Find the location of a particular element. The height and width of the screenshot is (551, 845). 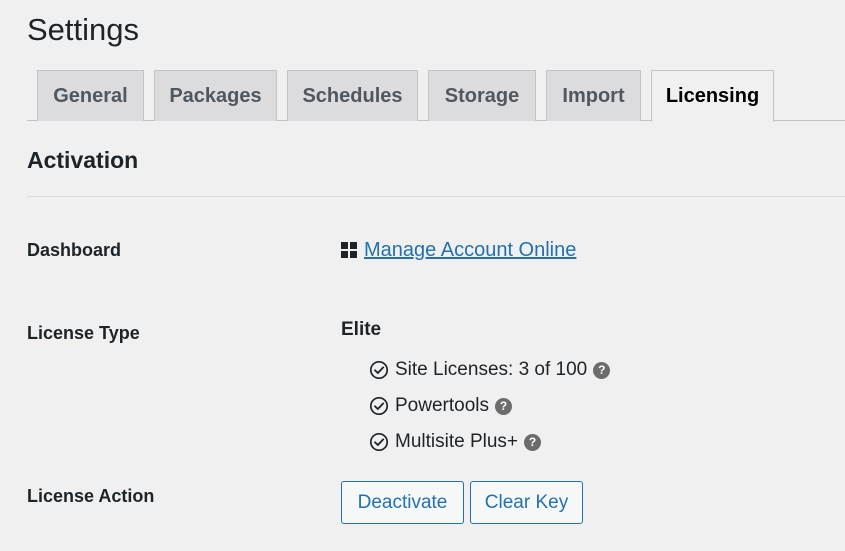

tab-schedules: Schedules is located at coordinates (352, 95).